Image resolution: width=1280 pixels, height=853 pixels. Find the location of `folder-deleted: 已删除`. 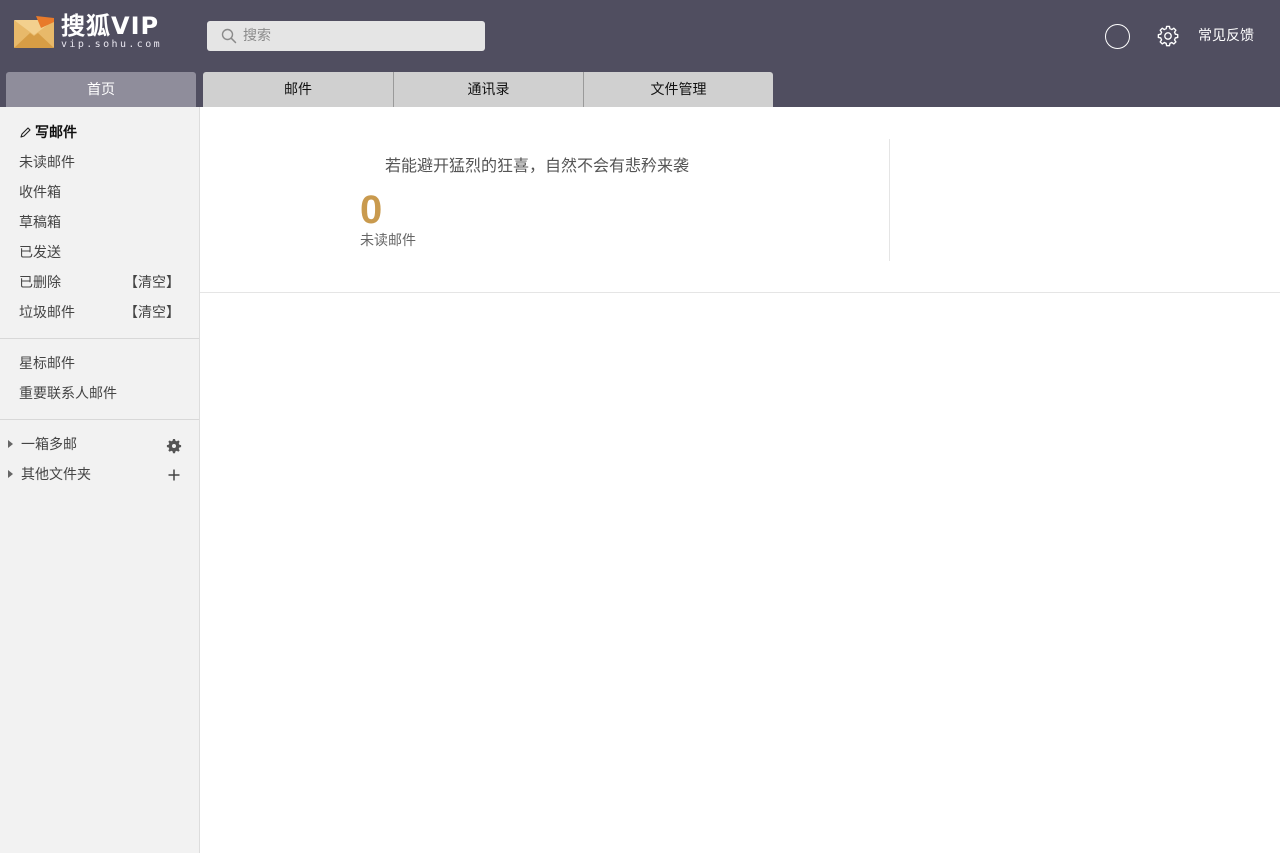

folder-deleted: 已删除 is located at coordinates (40, 283).